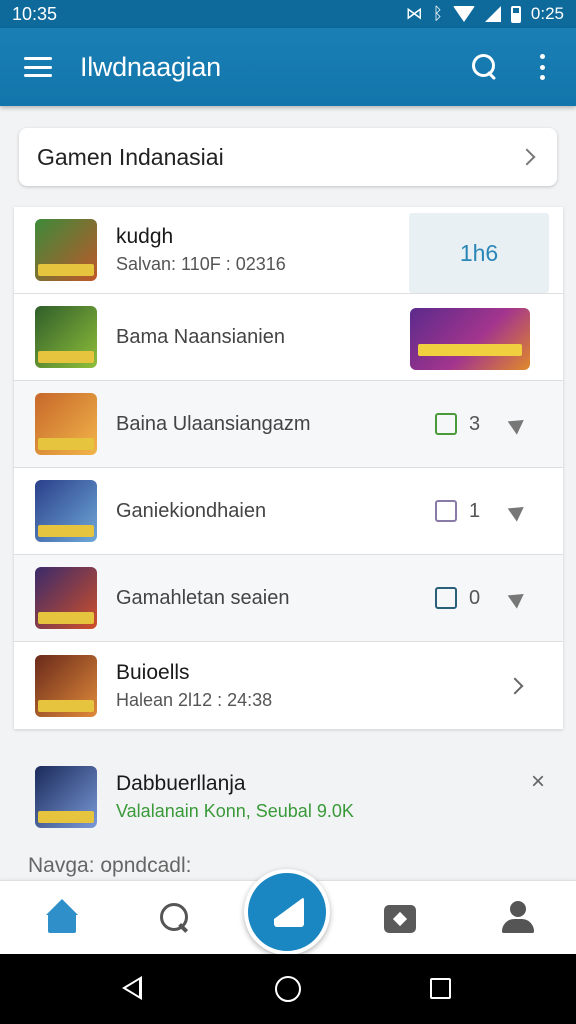  I want to click on promo-banner-image, so click(470, 339).